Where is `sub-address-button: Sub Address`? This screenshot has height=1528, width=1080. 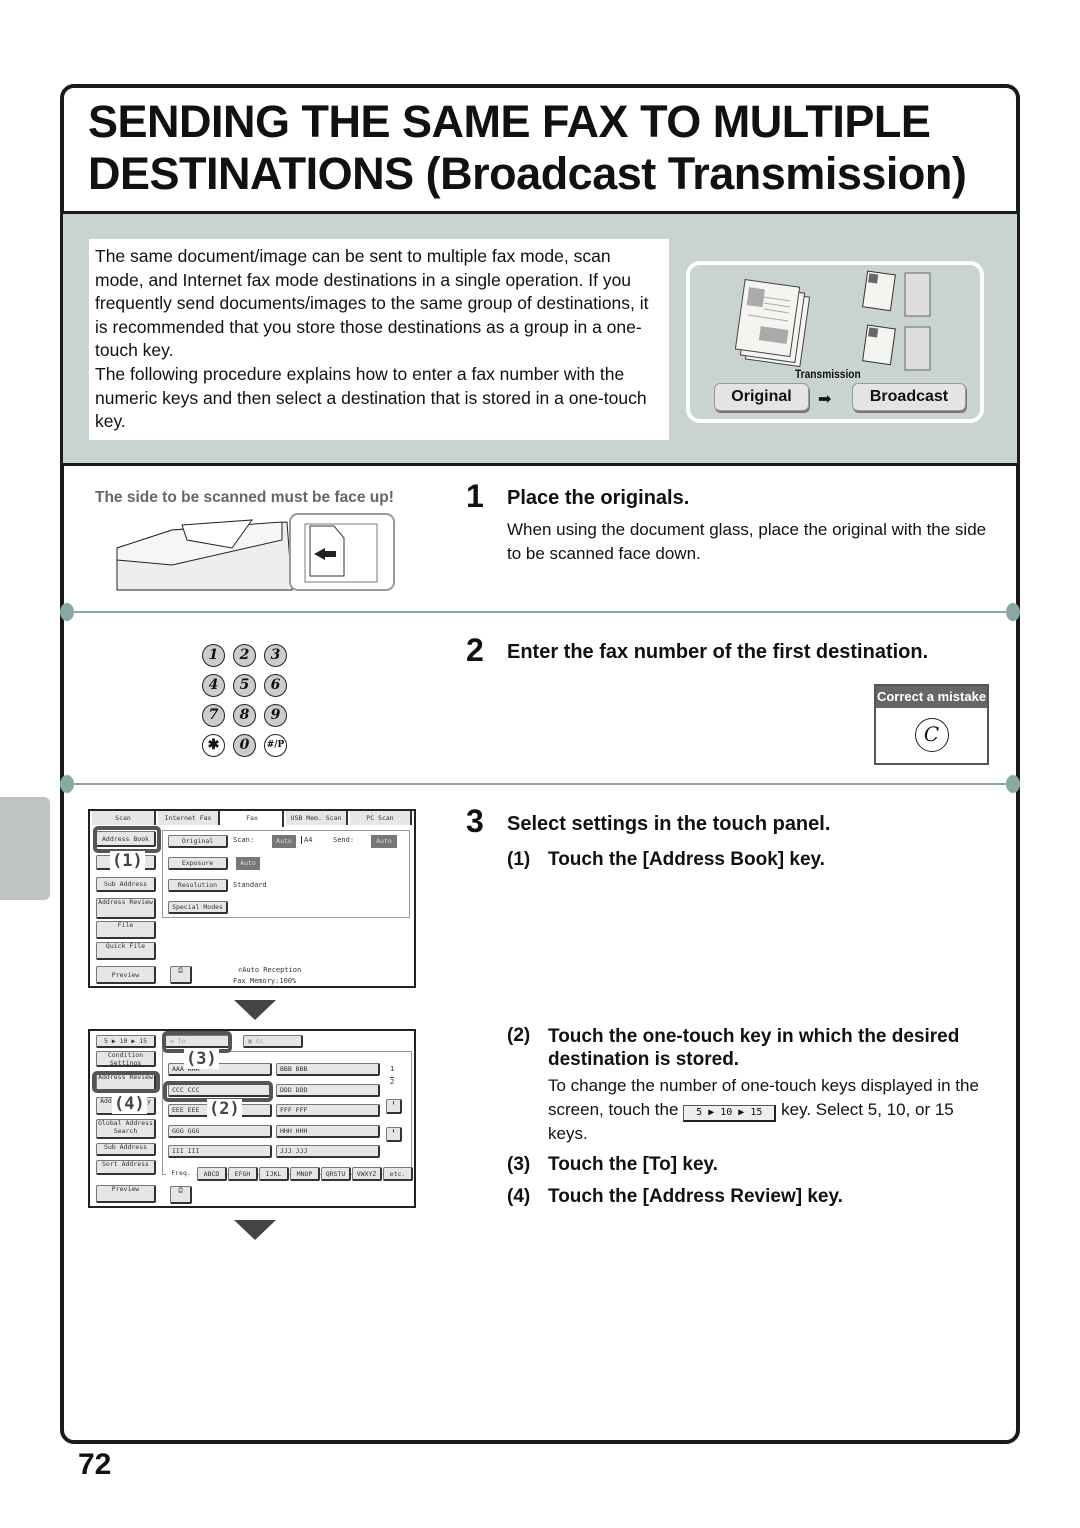
sub-address-button: Sub Address is located at coordinates (126, 884).